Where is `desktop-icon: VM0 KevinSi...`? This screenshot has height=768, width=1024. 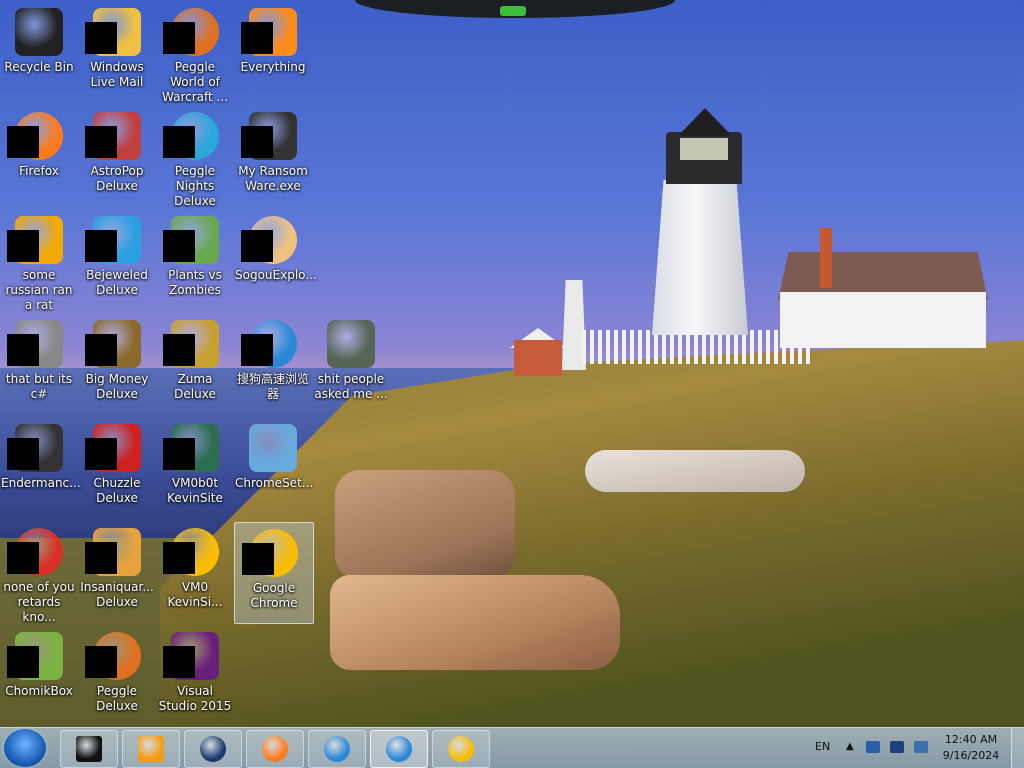
desktop-icon: VM0 KevinSi... is located at coordinates (195, 572).